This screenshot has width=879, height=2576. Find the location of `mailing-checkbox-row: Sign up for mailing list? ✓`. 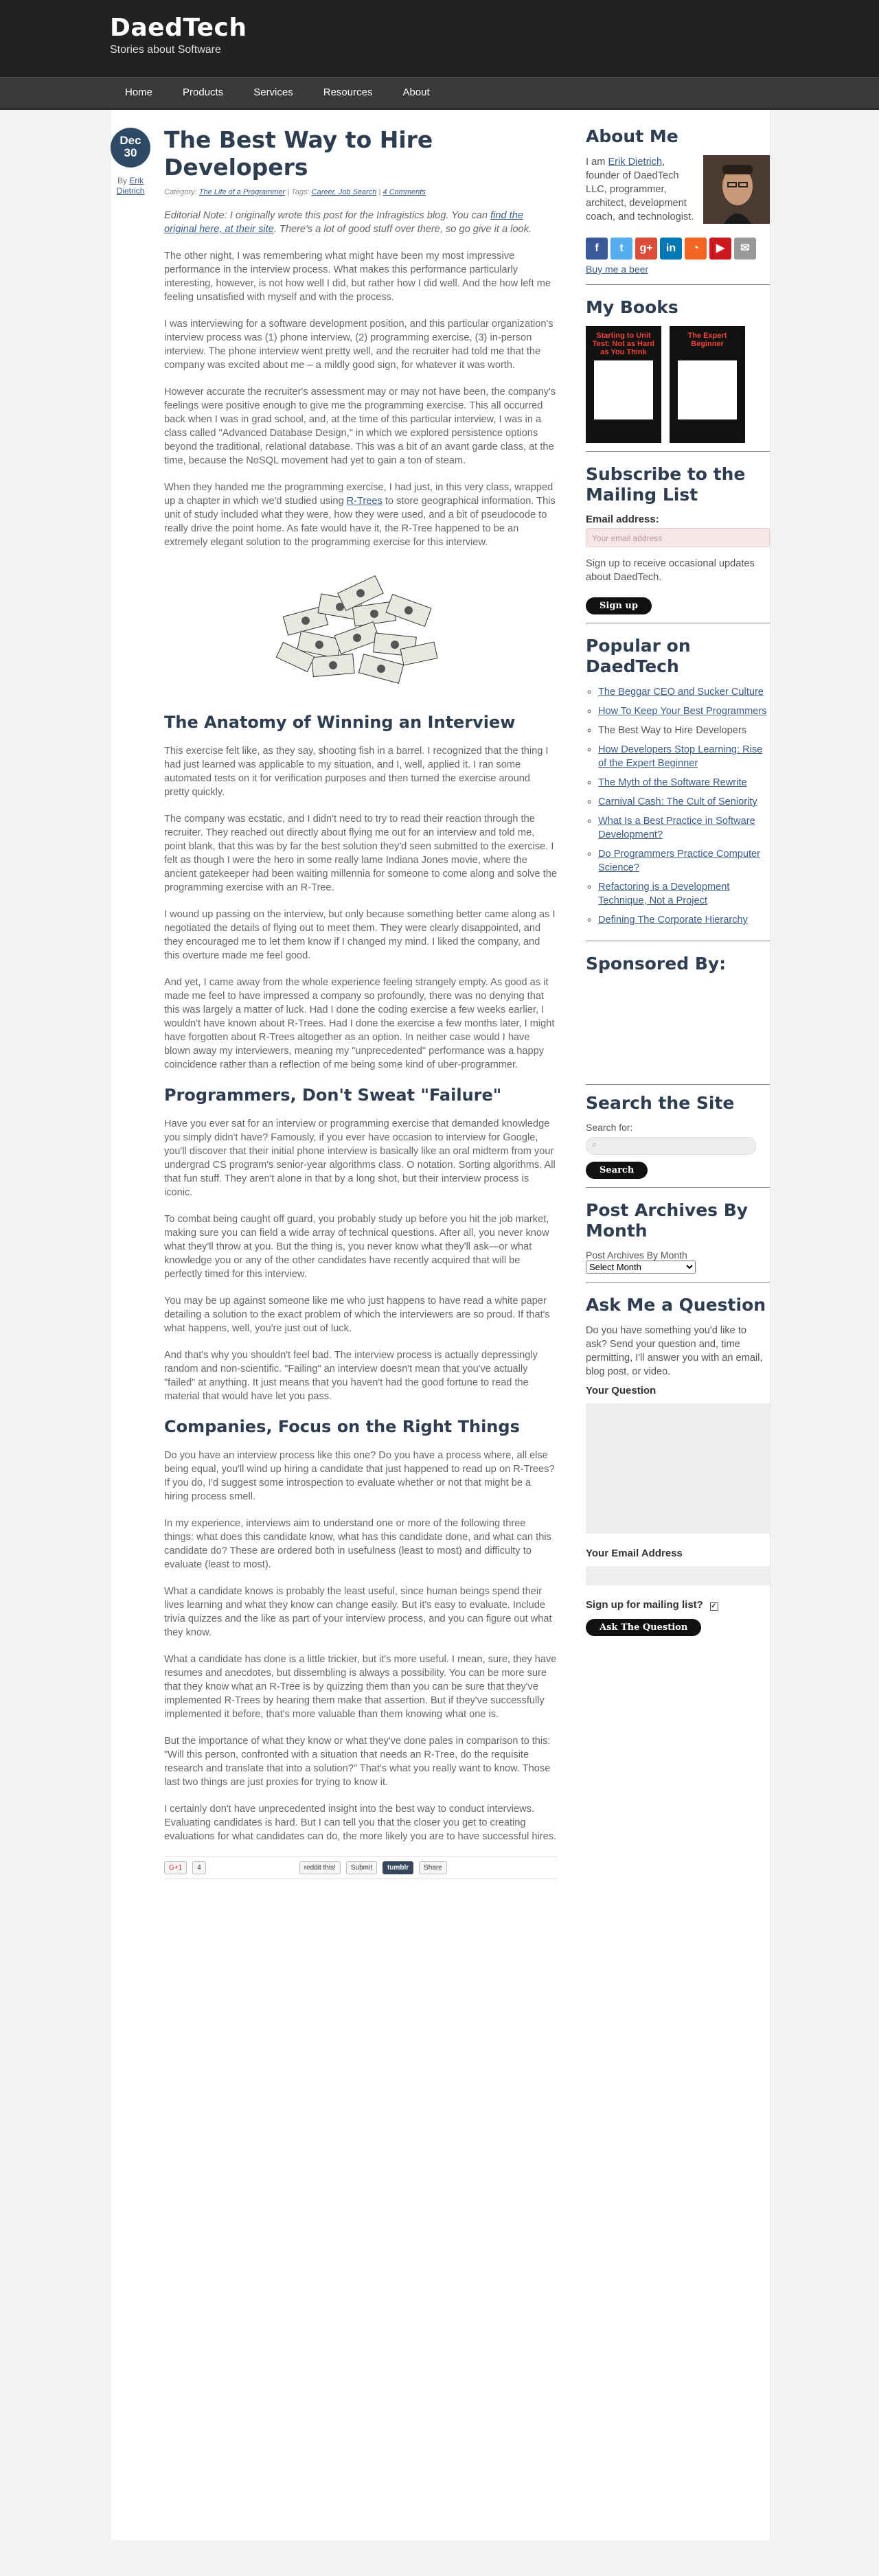

mailing-checkbox-row: Sign up for mailing list? ✓ is located at coordinates (678, 1605).